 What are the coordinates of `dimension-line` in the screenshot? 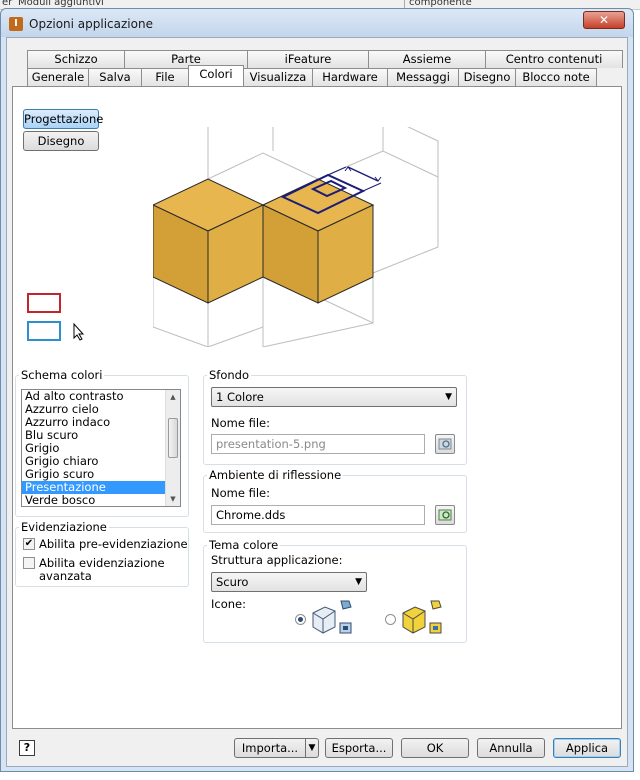 It's located at (363, 174).